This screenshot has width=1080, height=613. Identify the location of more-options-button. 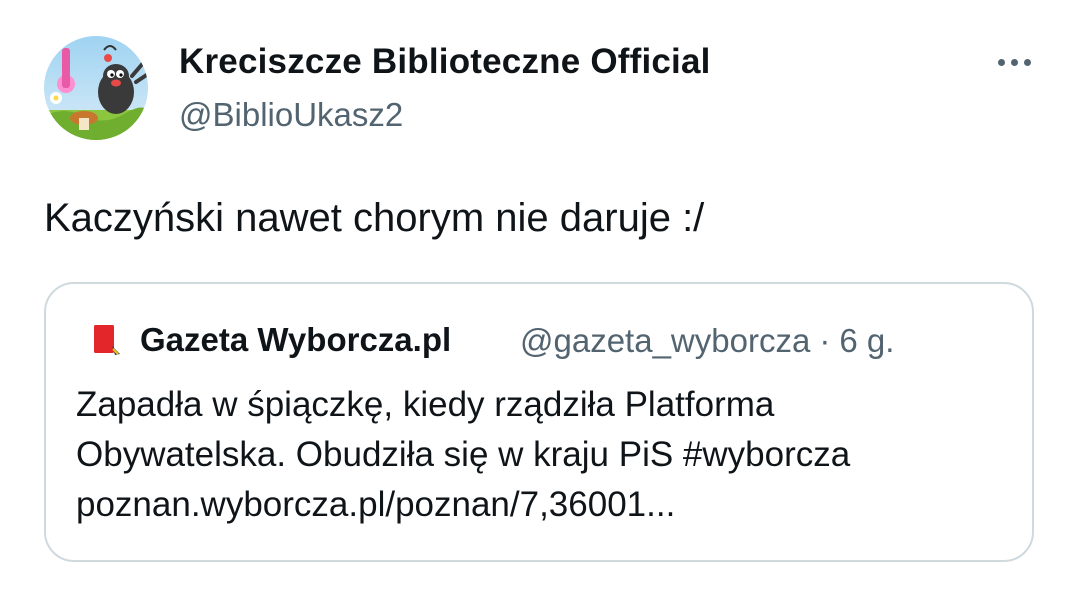
(1014, 62).